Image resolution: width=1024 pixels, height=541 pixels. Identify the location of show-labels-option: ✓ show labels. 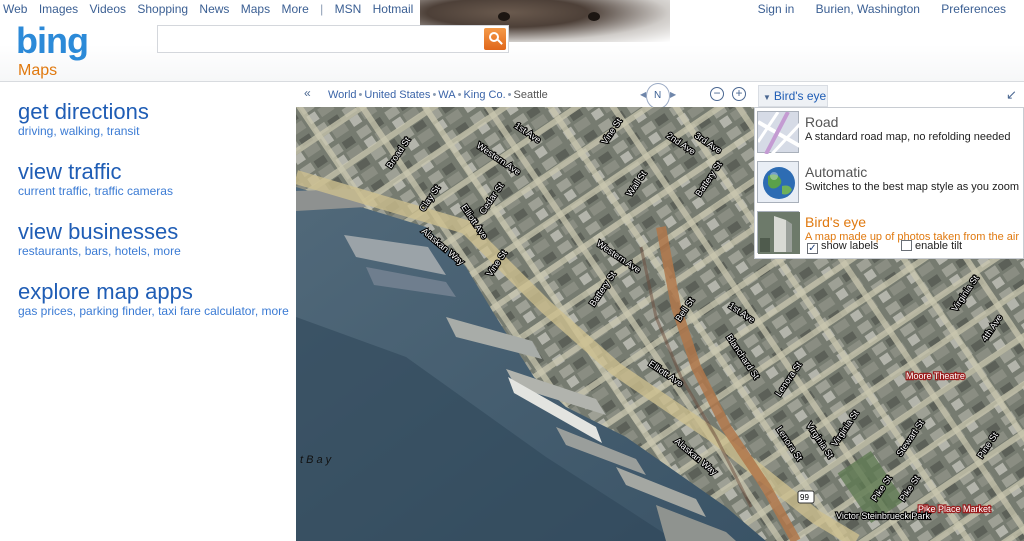
(842, 247).